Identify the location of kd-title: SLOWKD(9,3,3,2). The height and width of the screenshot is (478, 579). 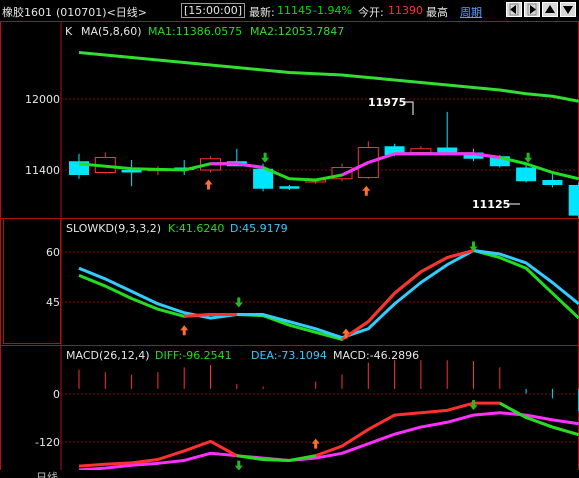
(113, 228).